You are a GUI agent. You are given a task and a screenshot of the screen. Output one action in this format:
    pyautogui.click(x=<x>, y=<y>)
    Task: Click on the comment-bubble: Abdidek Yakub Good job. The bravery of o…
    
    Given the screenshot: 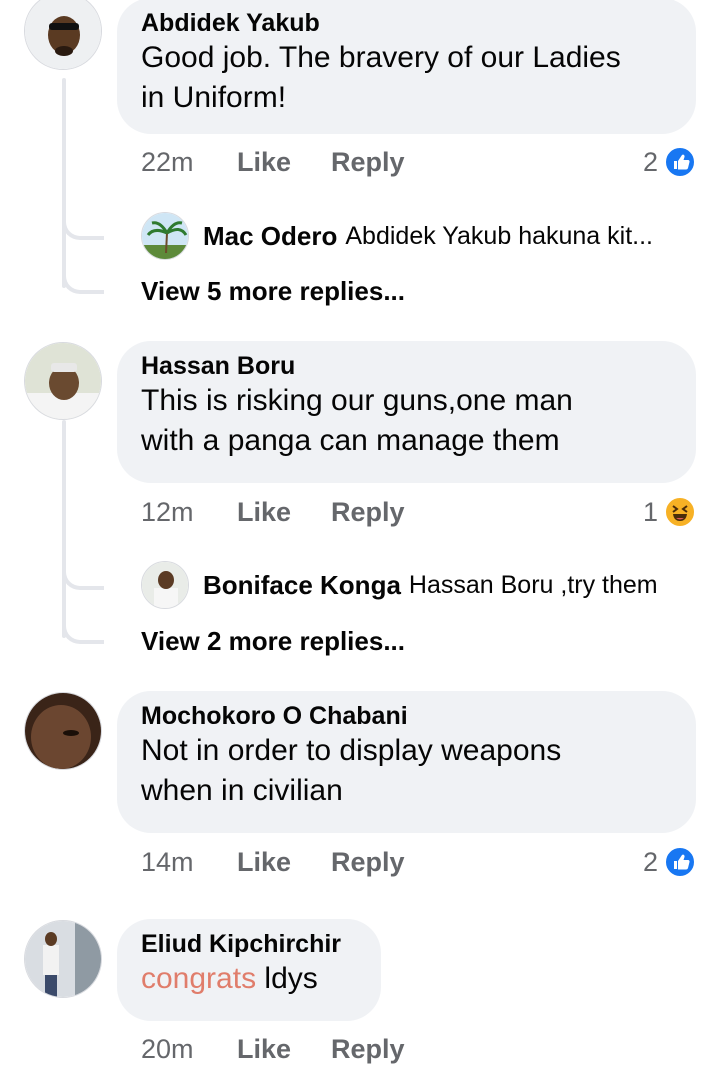 What is the action you would take?
    pyautogui.click(x=406, y=67)
    